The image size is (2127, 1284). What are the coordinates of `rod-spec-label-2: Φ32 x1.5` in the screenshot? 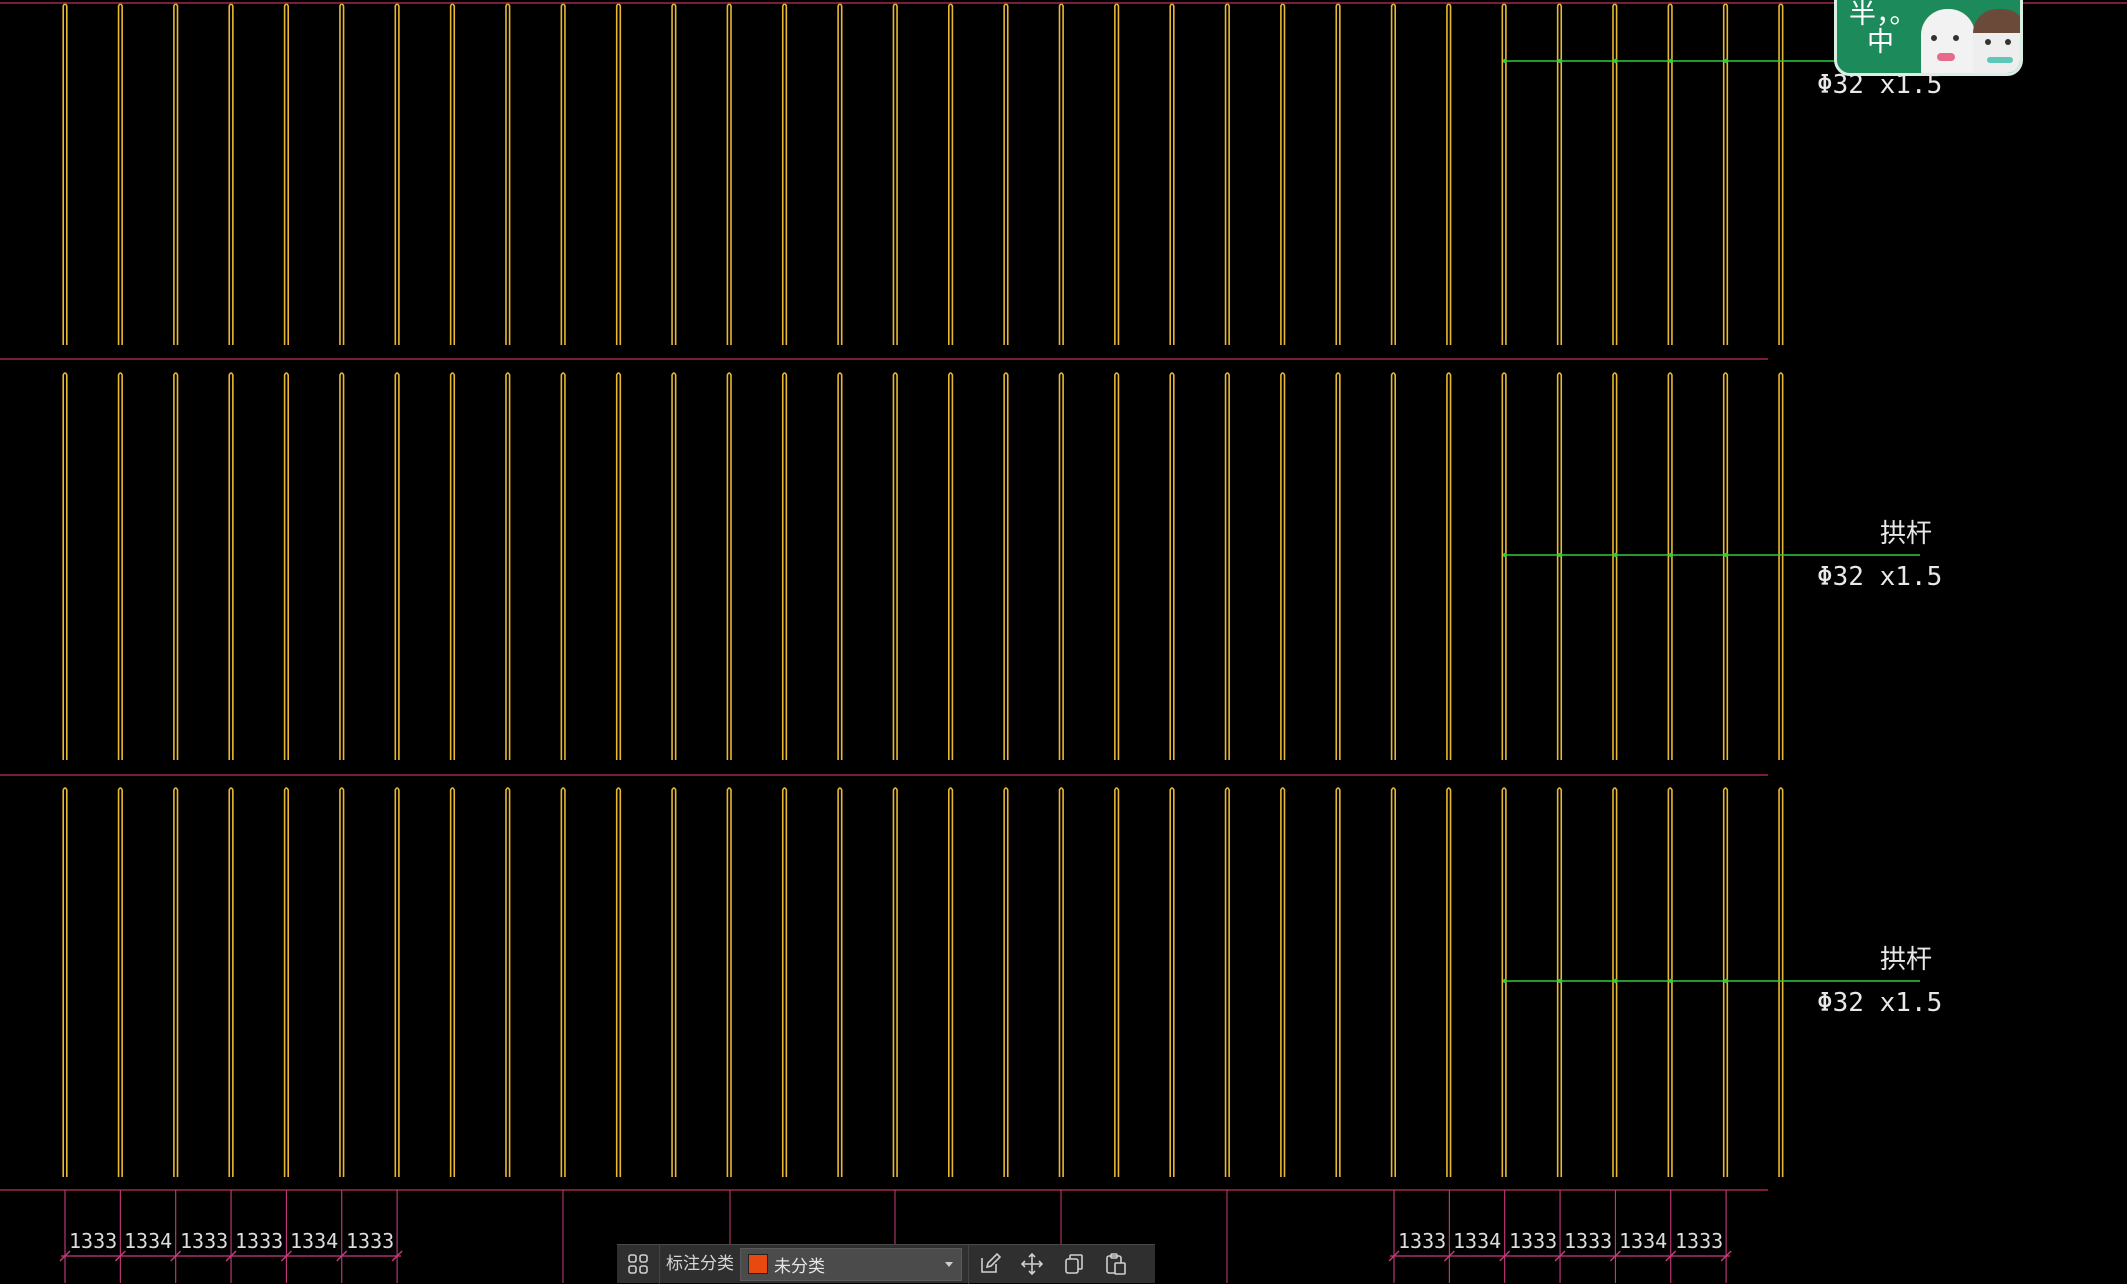 It's located at (1879, 577).